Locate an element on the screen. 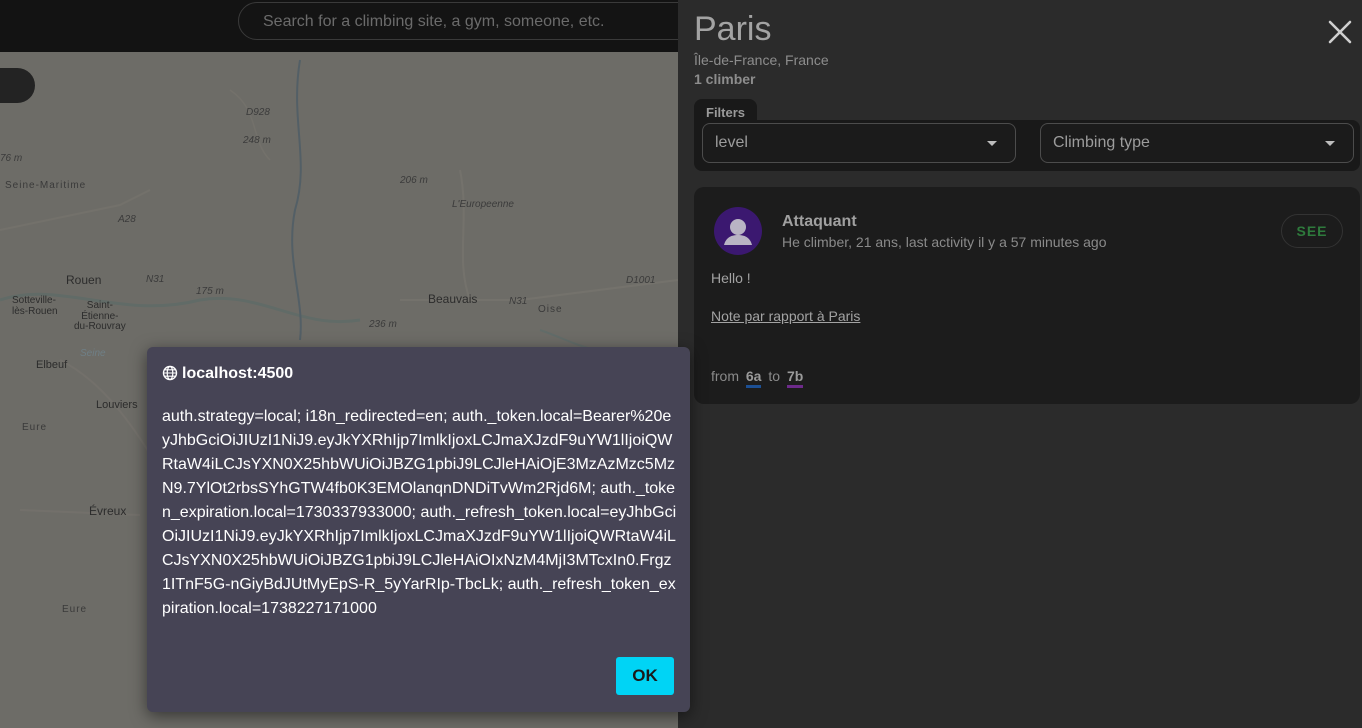 The height and width of the screenshot is (728, 1362). map-label-town: Saint- Étienne- du-Rouvray is located at coordinates (100, 316).